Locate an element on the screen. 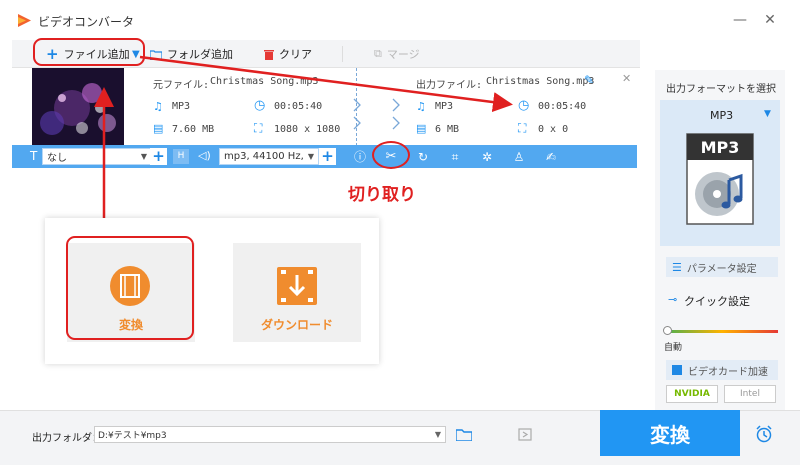 This screenshot has height=465, width=800. source-file-name: Christmas Song.mp3 is located at coordinates (264, 81).